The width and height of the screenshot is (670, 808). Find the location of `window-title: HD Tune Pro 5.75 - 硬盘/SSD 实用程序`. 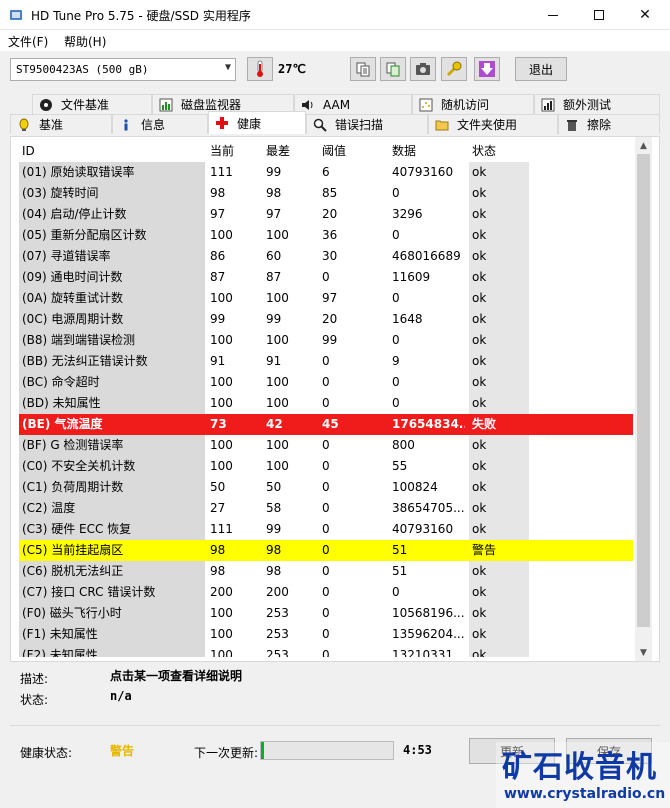

window-title: HD Tune Pro 5.75 - 硬盘/SSD 实用程序 is located at coordinates (141, 16).